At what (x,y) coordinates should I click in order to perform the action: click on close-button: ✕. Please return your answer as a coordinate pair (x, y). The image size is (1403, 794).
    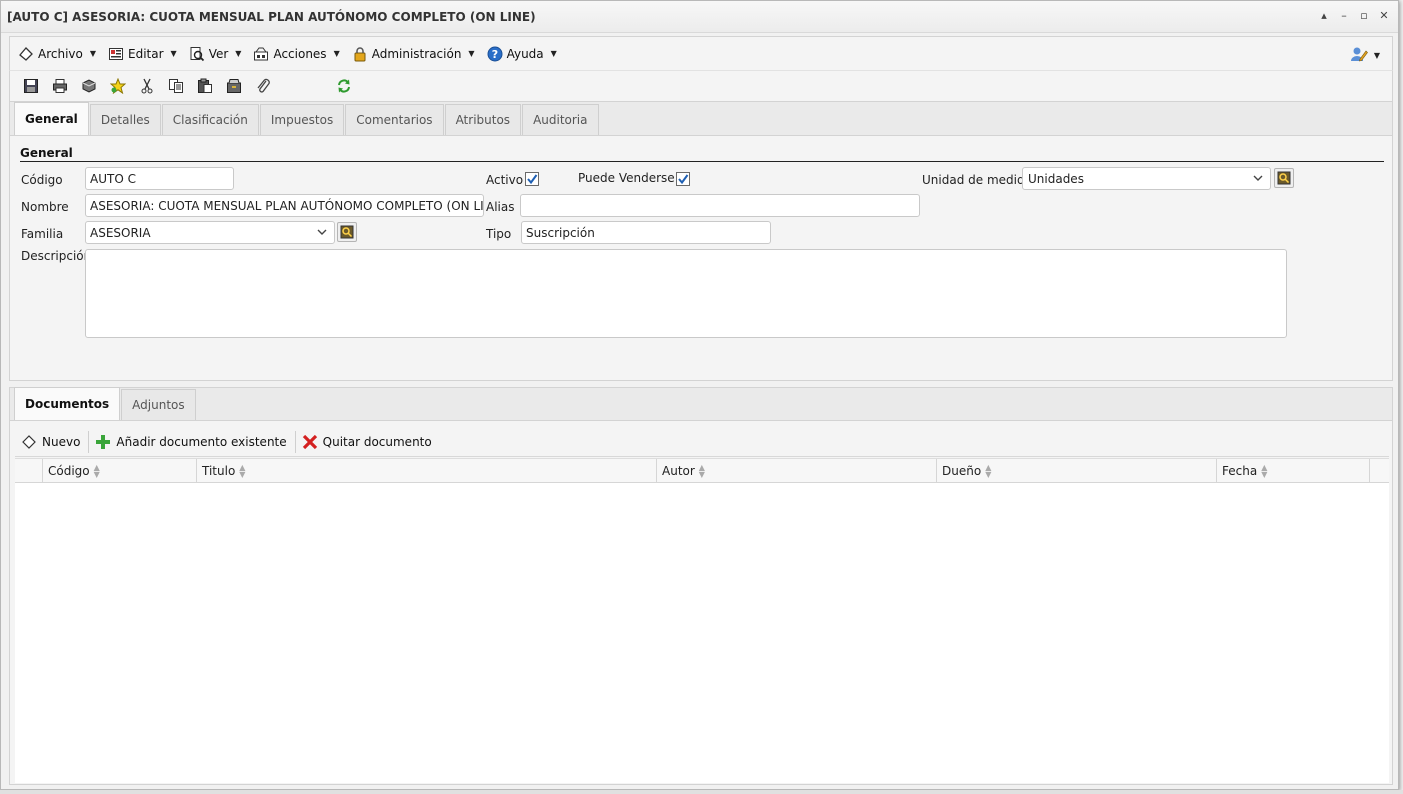
    Looking at the image, I should click on (1384, 15).